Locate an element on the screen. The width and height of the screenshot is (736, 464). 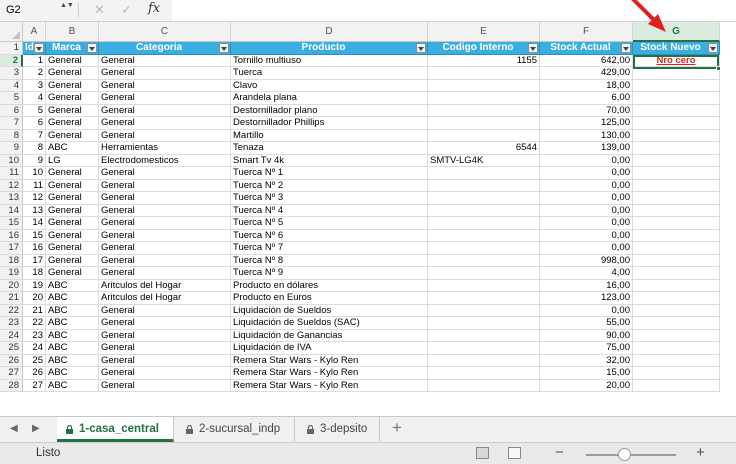
table-cell: 16,00 is located at coordinates (586, 285).